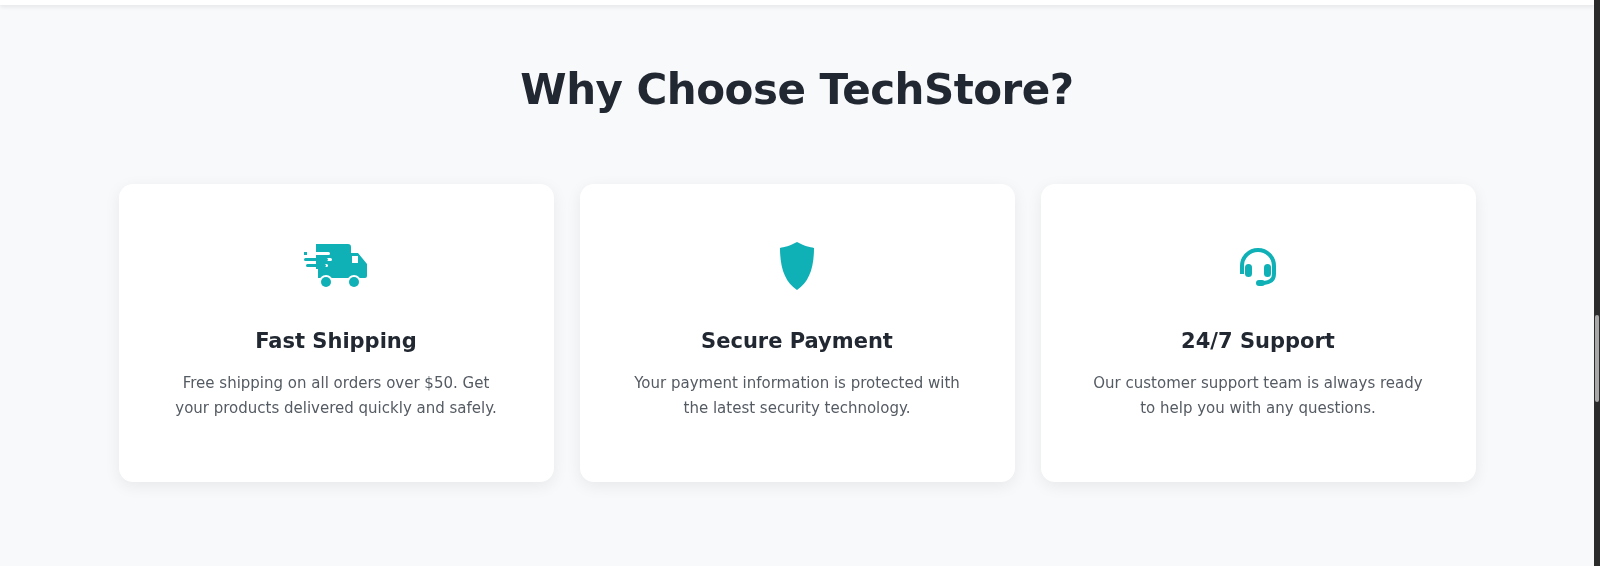 The height and width of the screenshot is (566, 1600). What do you see at coordinates (336, 396) in the screenshot?
I see `feature-description: Free shipping on all orders over $50. Get your products delivered quickly and safely.` at bounding box center [336, 396].